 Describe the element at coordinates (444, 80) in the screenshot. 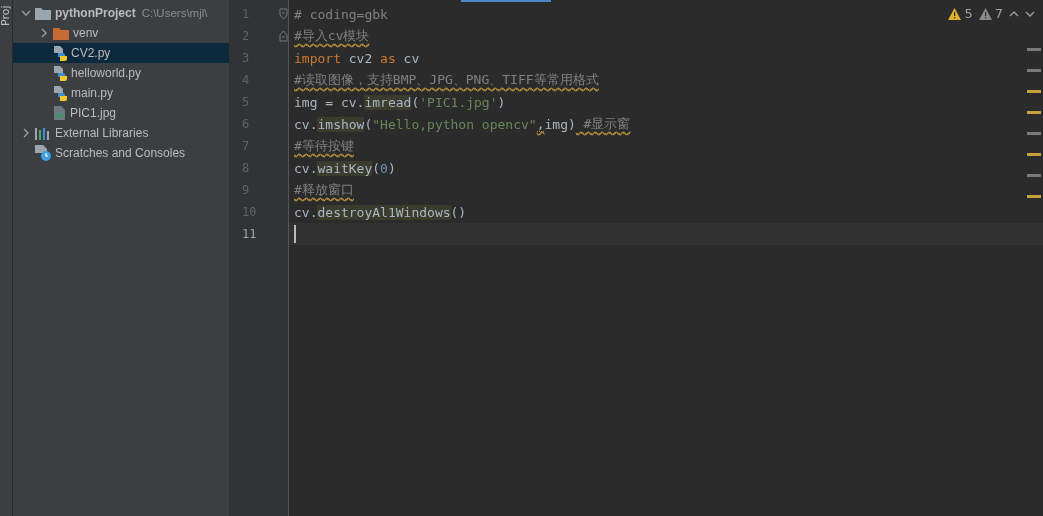

I see `code-line: #读取图像，支持BMP、JPG、PNG、TIFF等常用格式` at that location.